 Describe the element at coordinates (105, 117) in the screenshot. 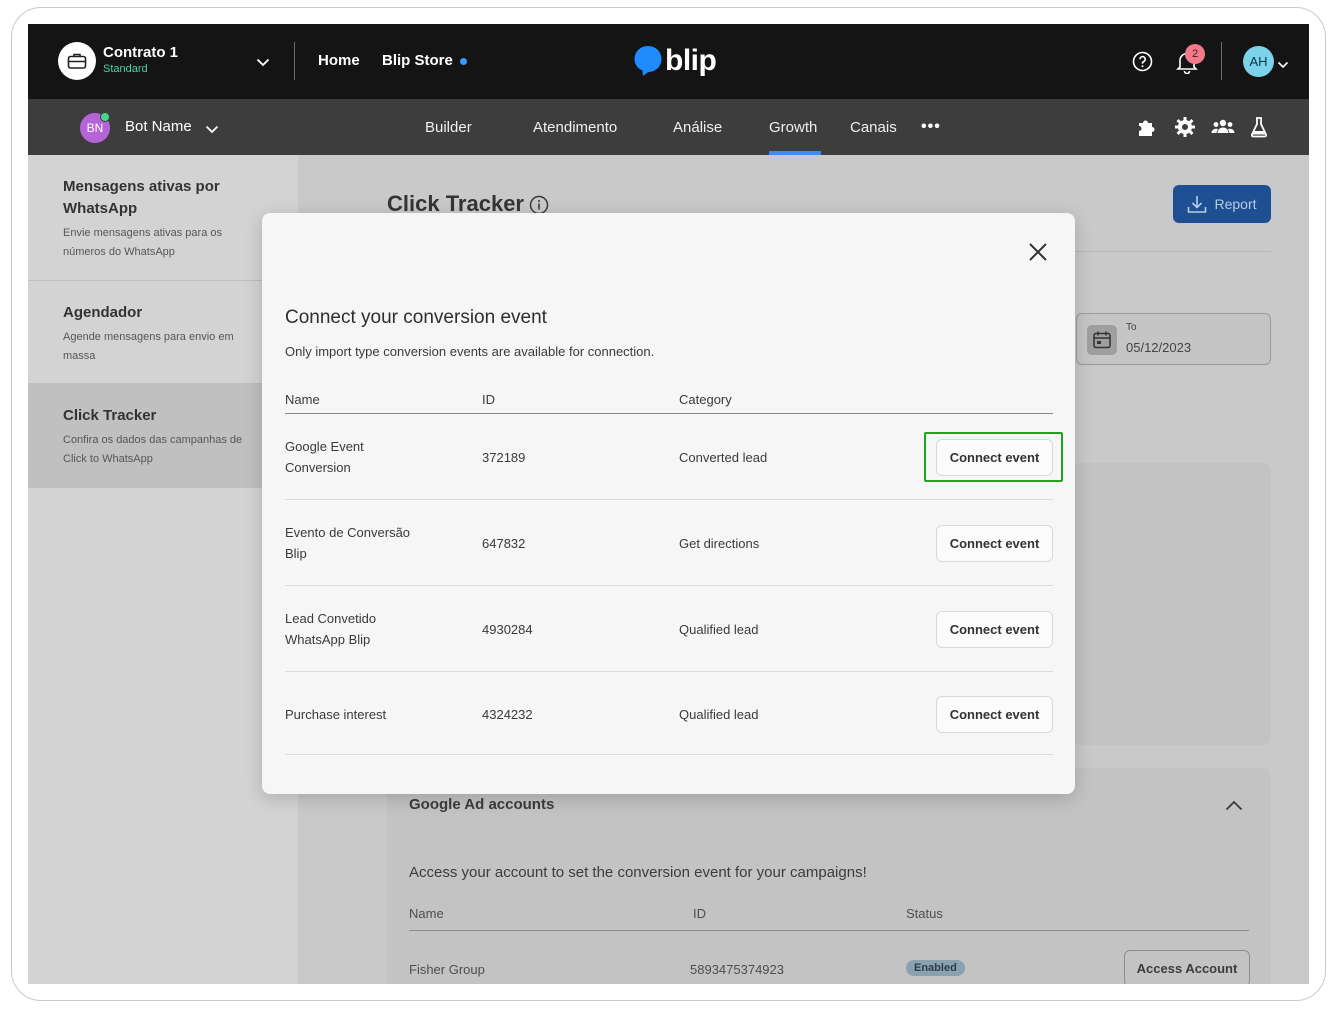

I see `online-status-dot` at that location.